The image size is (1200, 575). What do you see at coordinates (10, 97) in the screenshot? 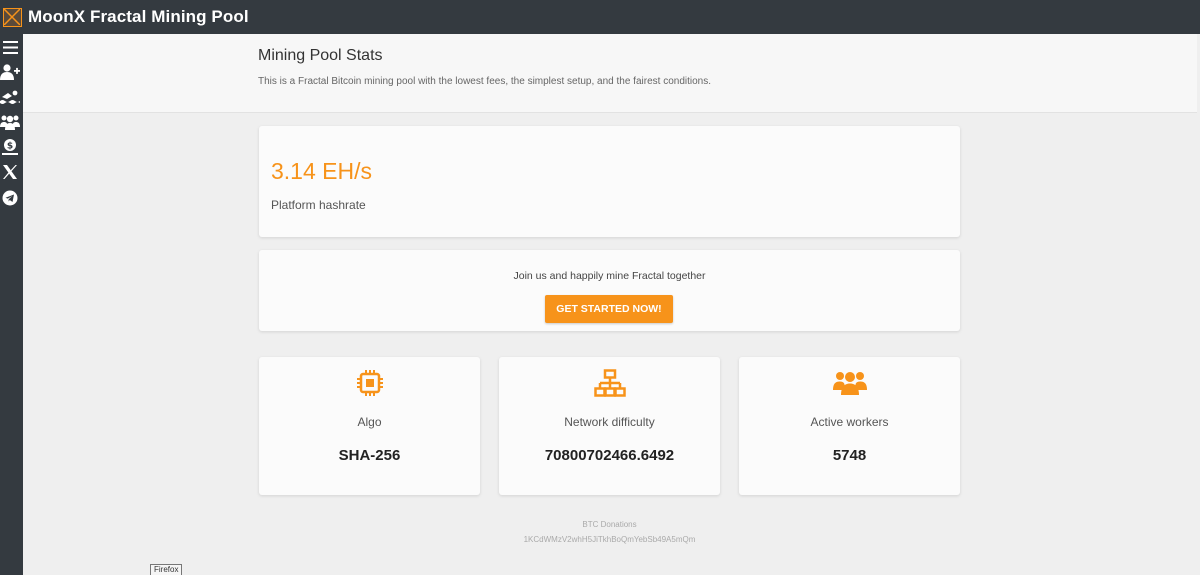
I see `swimmer-icon` at bounding box center [10, 97].